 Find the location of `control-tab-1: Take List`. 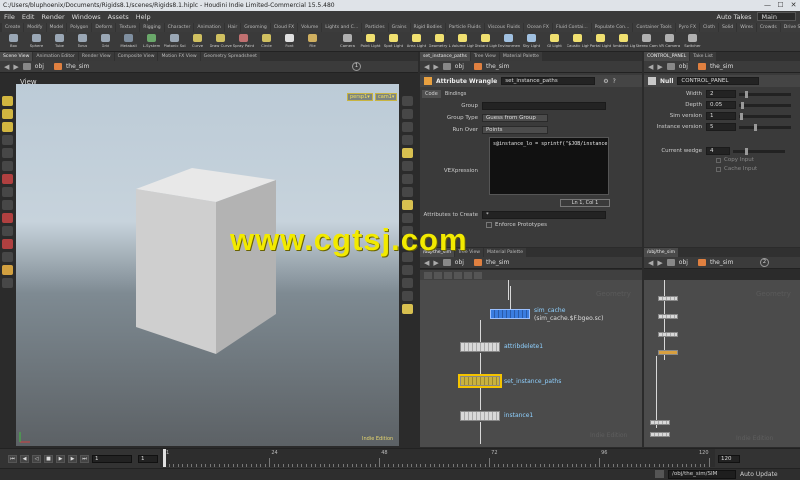

control-tab-1: Take List is located at coordinates (703, 56).